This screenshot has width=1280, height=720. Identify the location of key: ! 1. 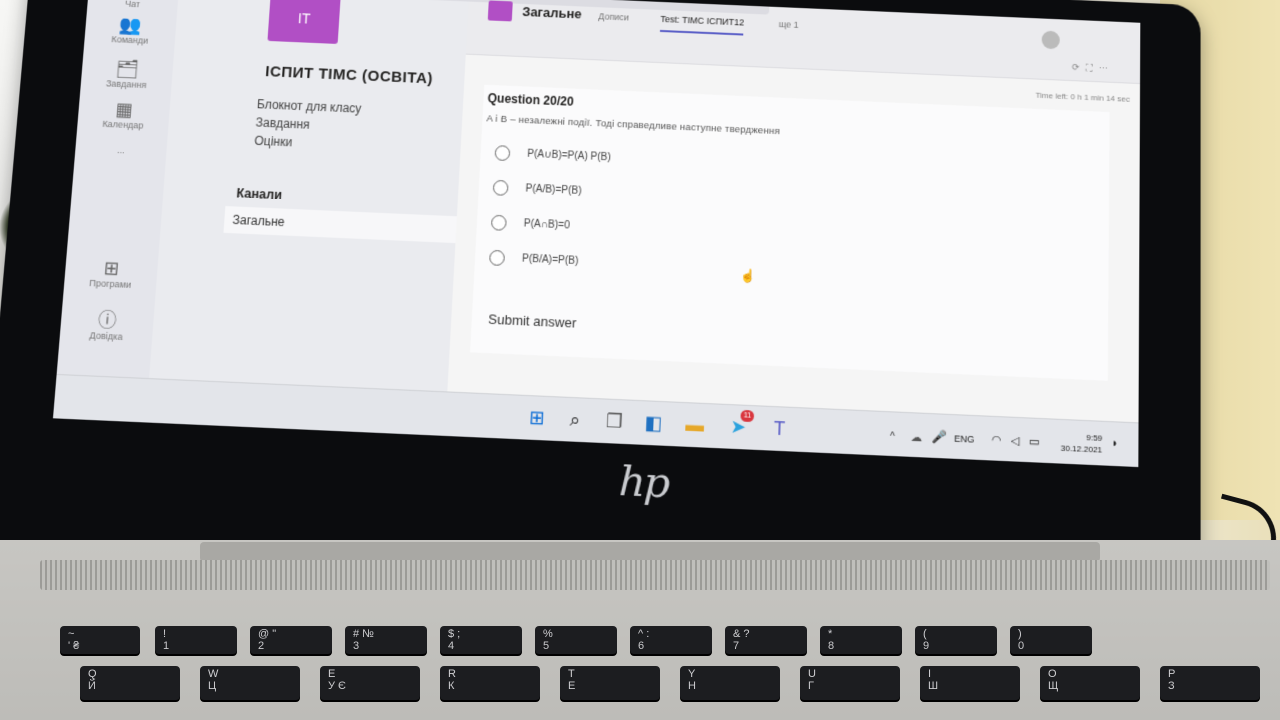
(196, 640).